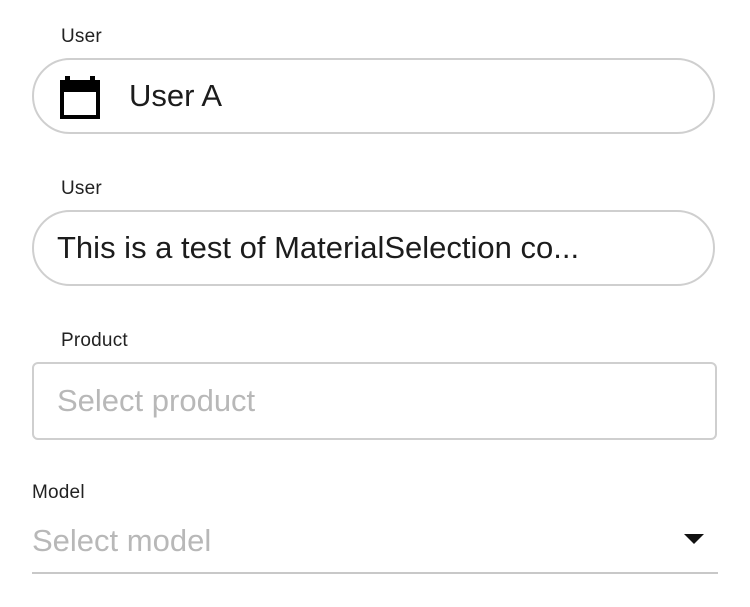 The height and width of the screenshot is (607, 750). What do you see at coordinates (81, 36) in the screenshot?
I see `user-field-label: User` at bounding box center [81, 36].